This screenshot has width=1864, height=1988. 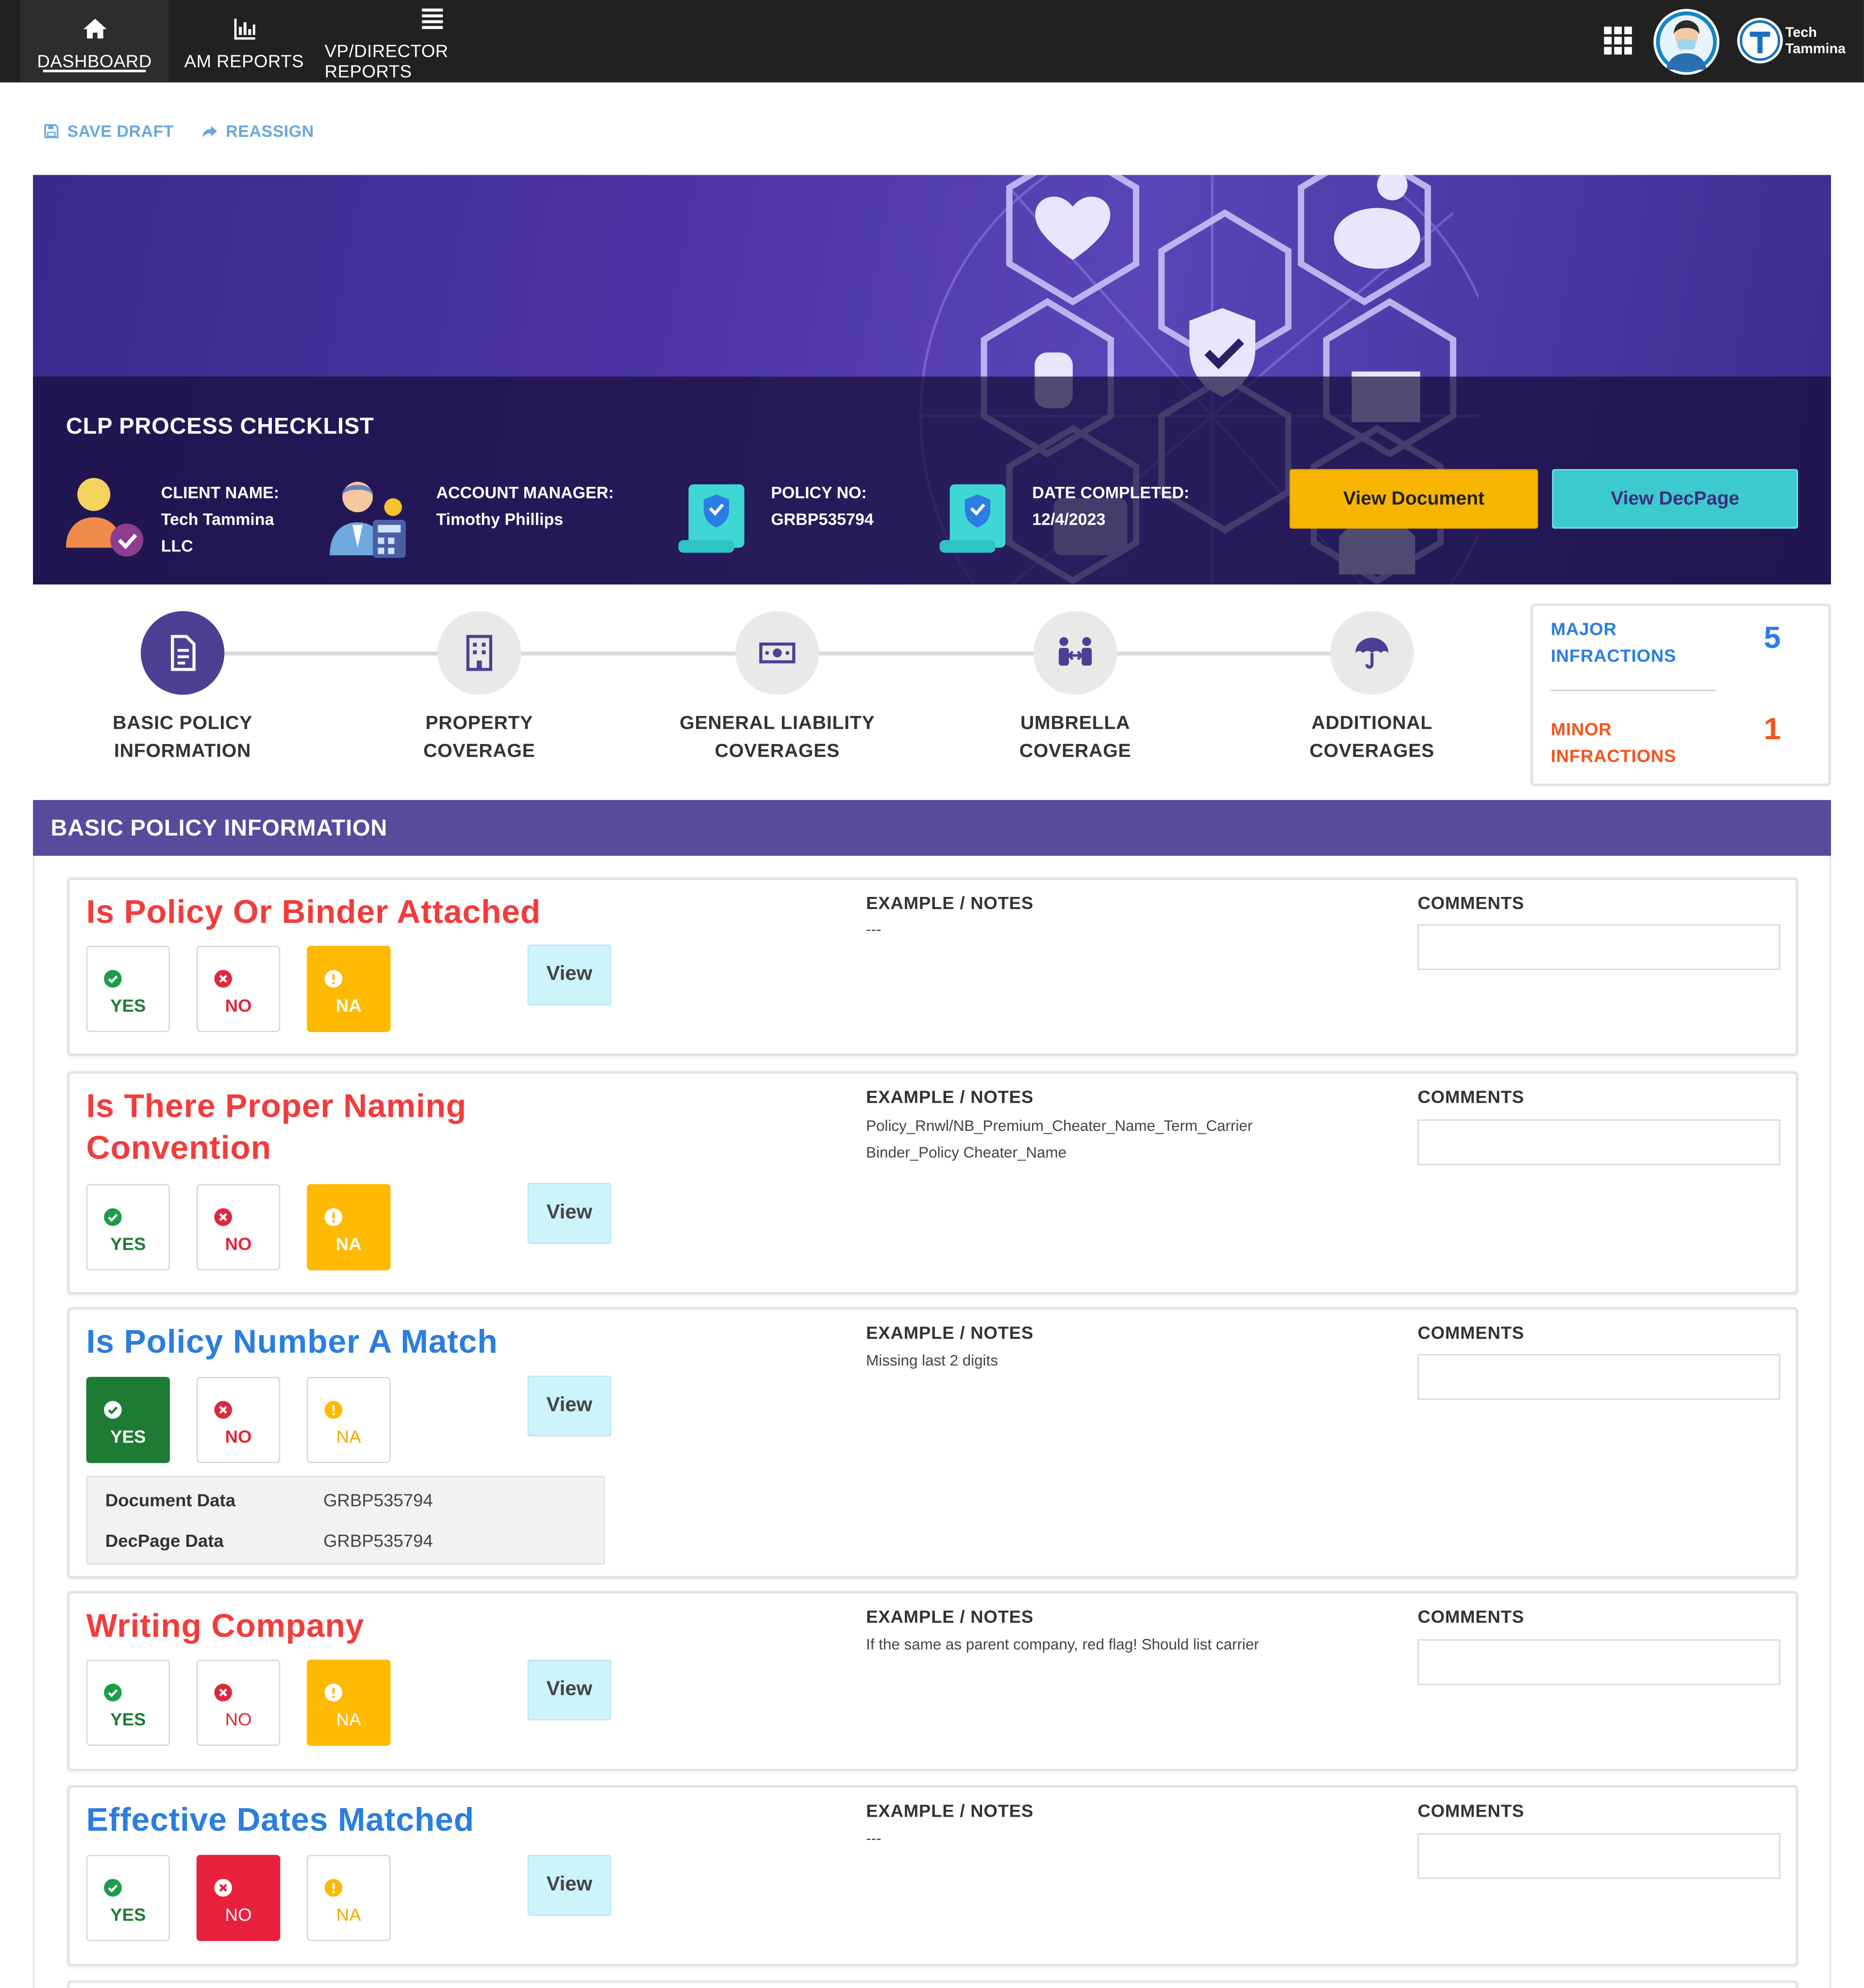 I want to click on step-property-coverage: PROPERTY COVERAGE, so click(x=479, y=688).